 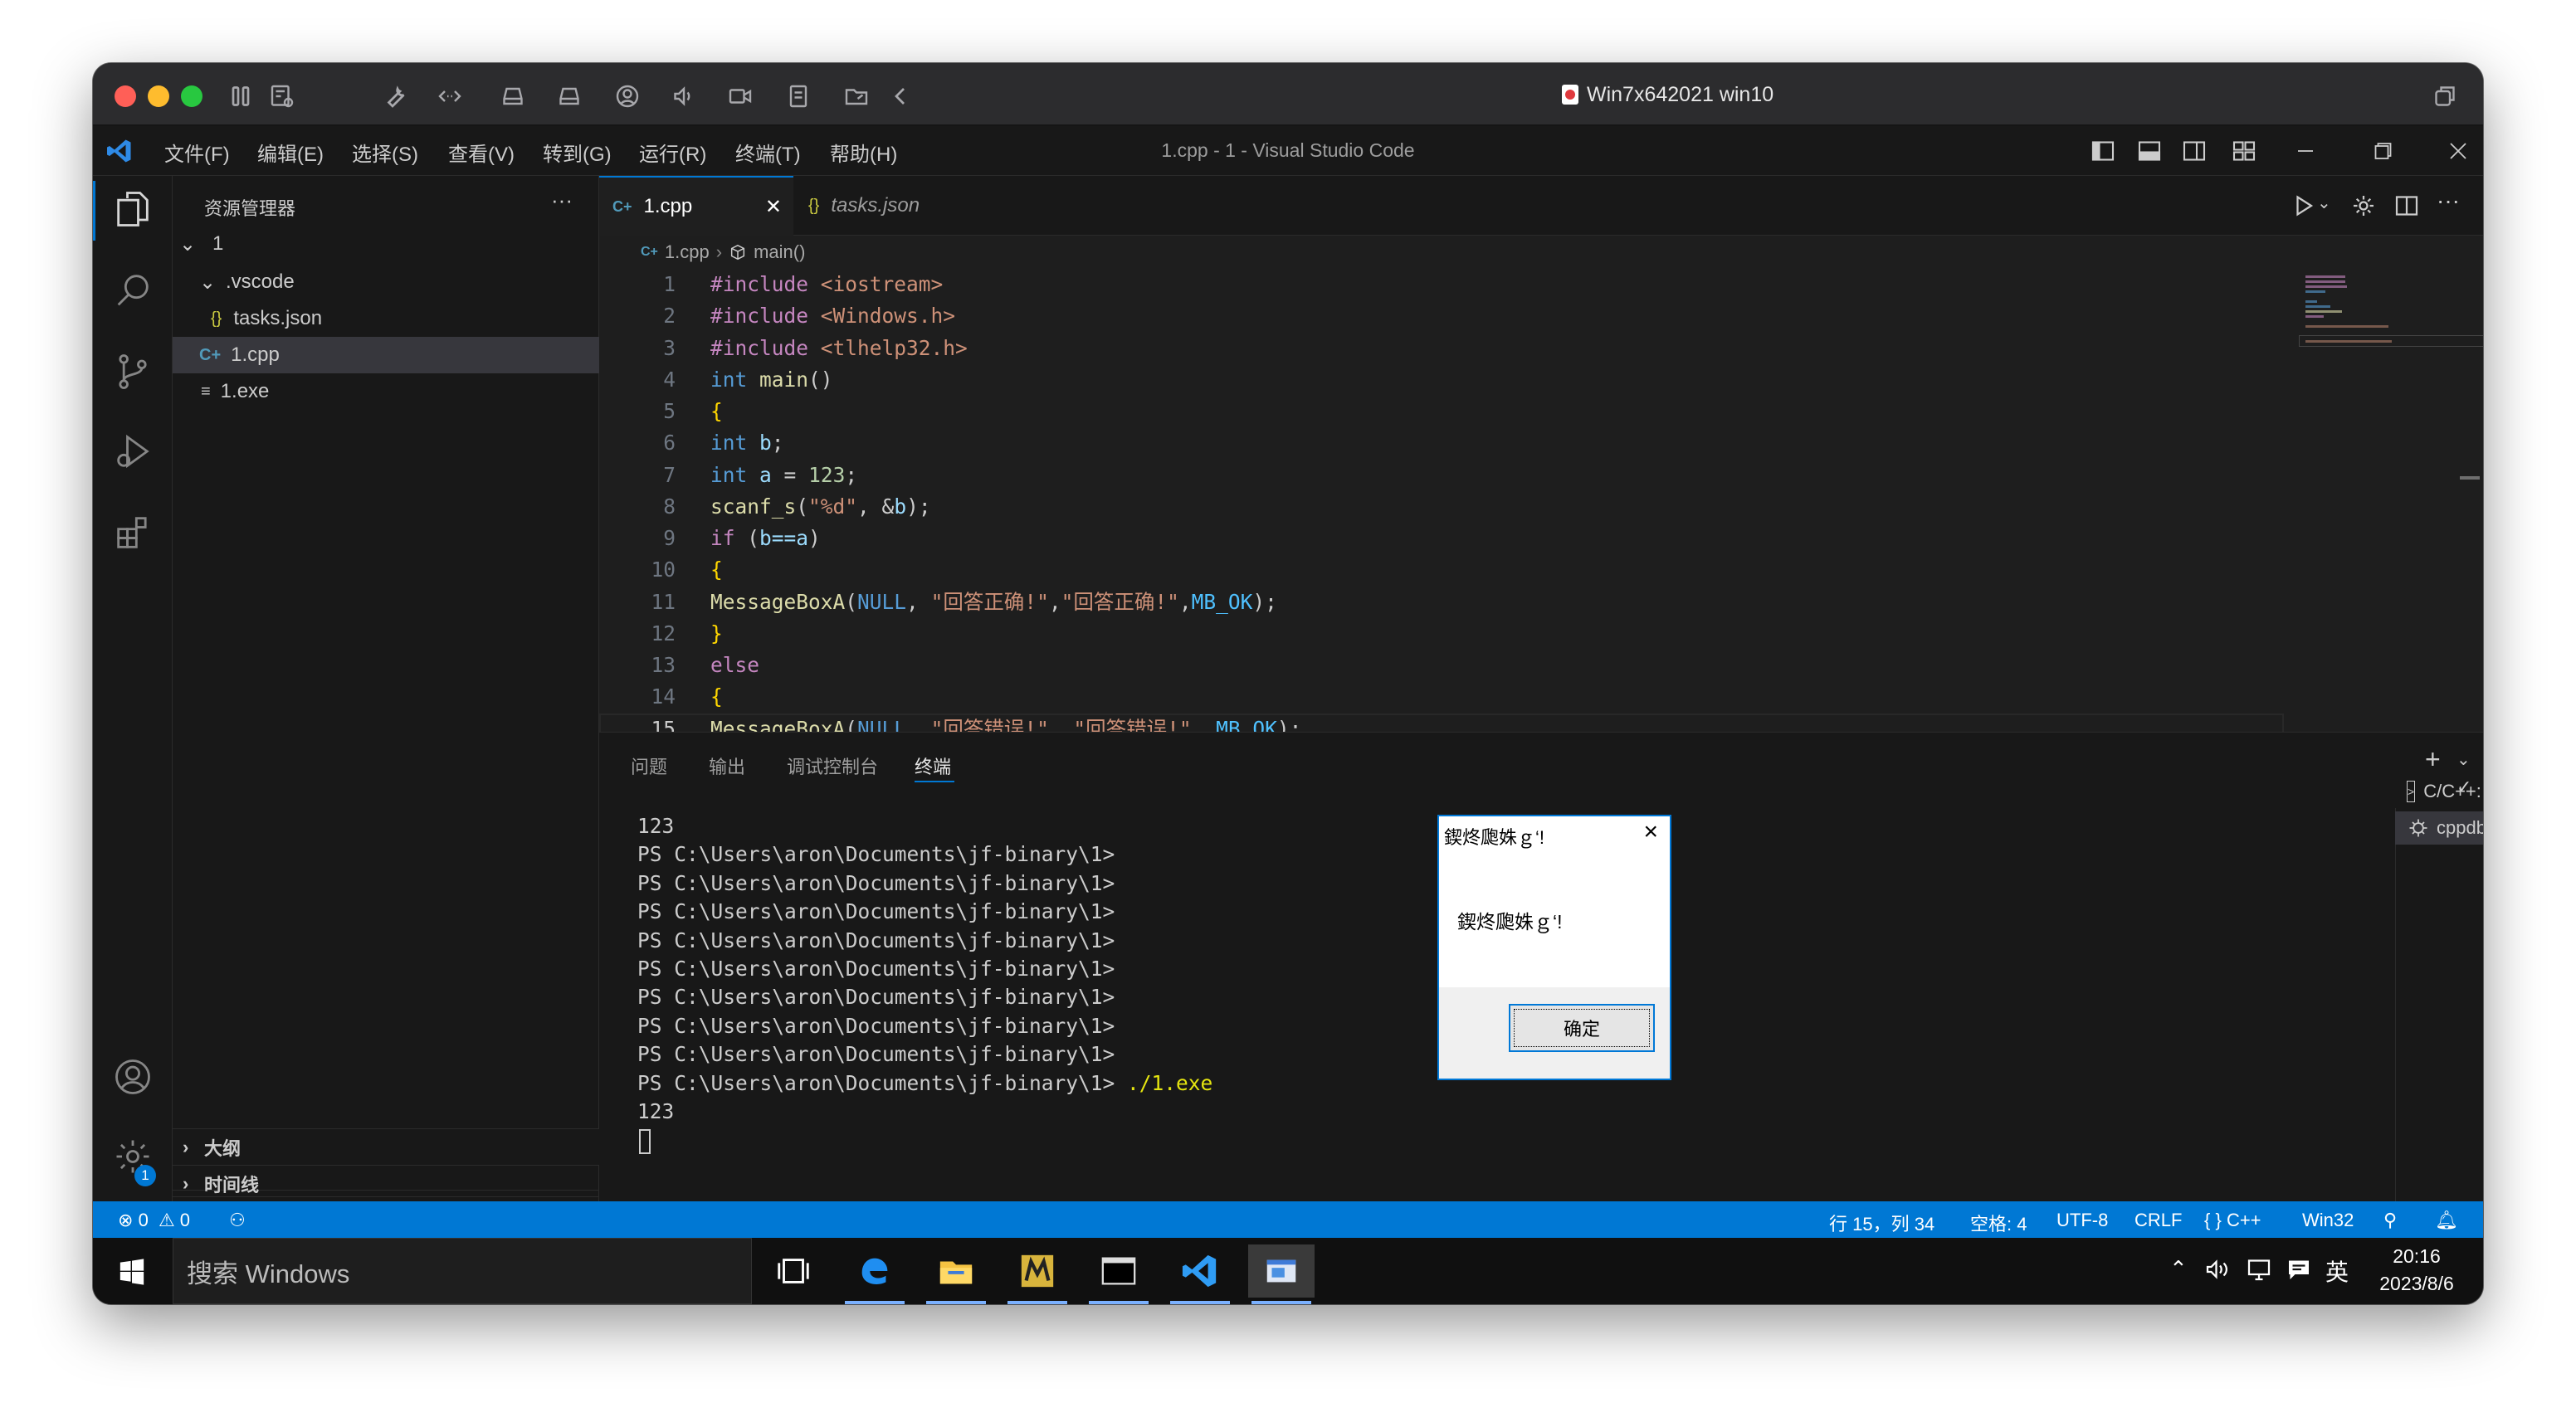 What do you see at coordinates (727, 765) in the screenshot?
I see `panel-tab-output: 输出` at bounding box center [727, 765].